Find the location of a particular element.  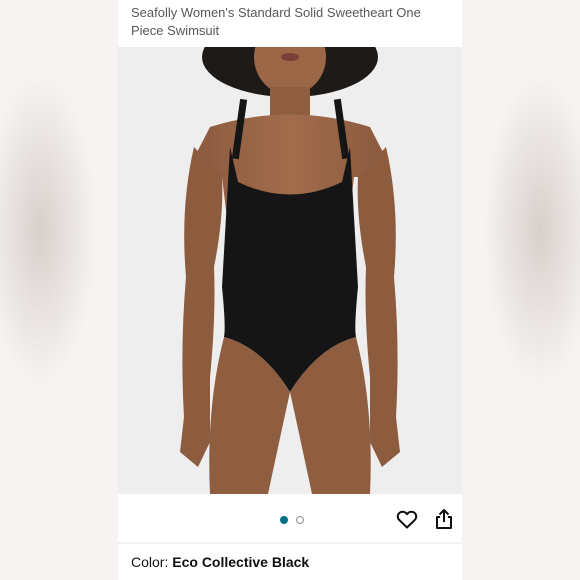

color-label: Color: is located at coordinates (150, 562).